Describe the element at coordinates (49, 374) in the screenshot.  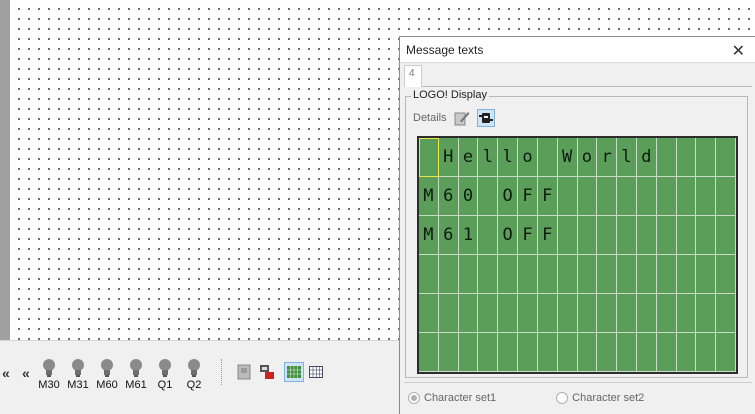
I see `io-status-m30: M30` at that location.